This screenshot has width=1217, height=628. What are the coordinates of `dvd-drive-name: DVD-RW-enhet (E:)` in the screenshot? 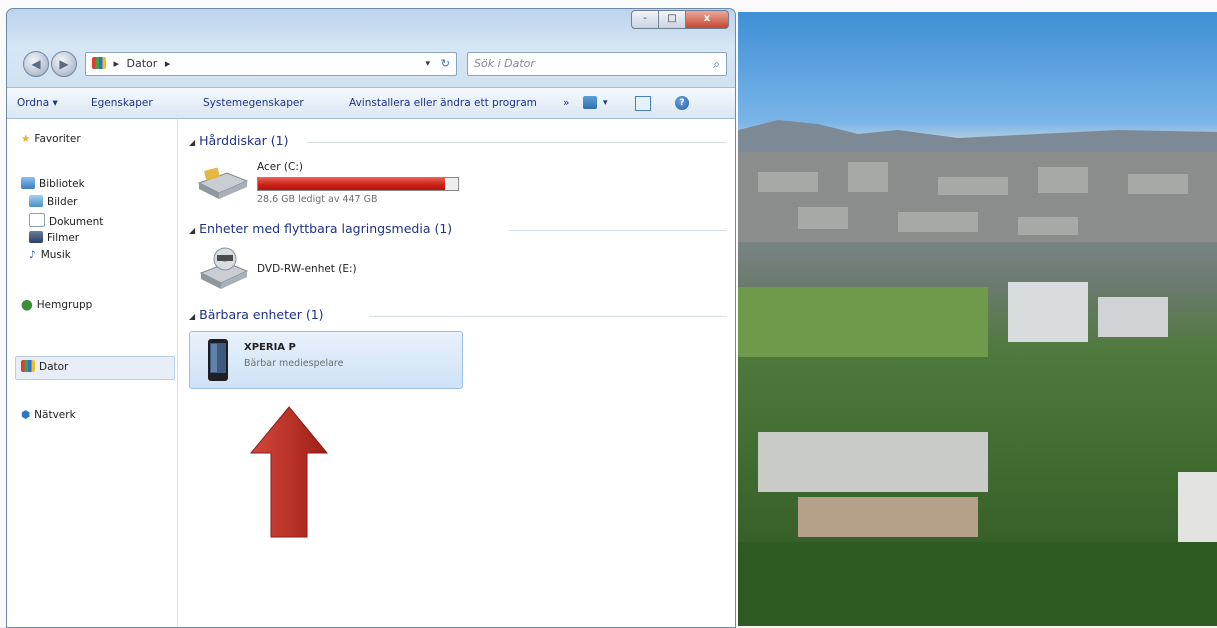 It's located at (307, 269).